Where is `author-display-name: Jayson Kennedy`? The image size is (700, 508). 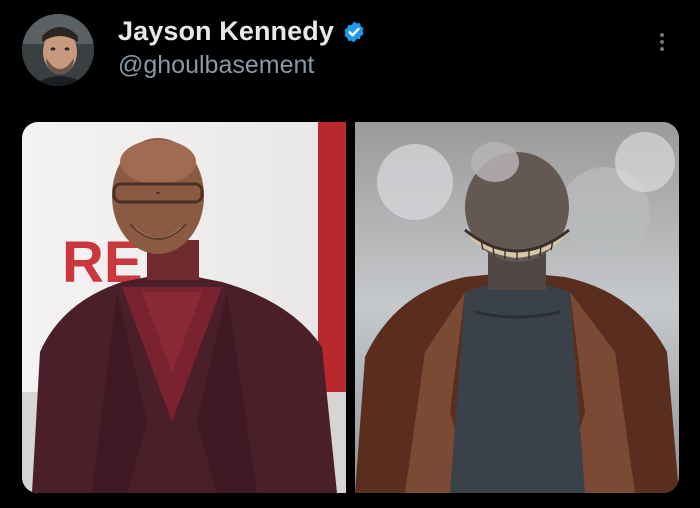 author-display-name: Jayson Kennedy is located at coordinates (226, 31).